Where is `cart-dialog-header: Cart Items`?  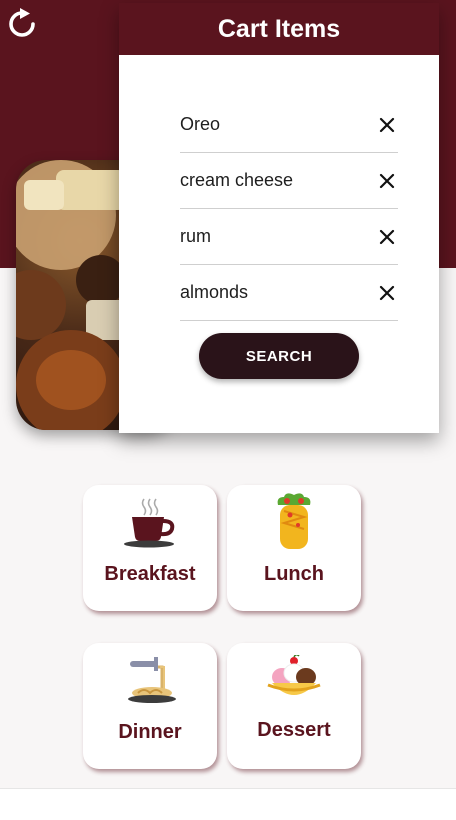 cart-dialog-header: Cart Items is located at coordinates (279, 29).